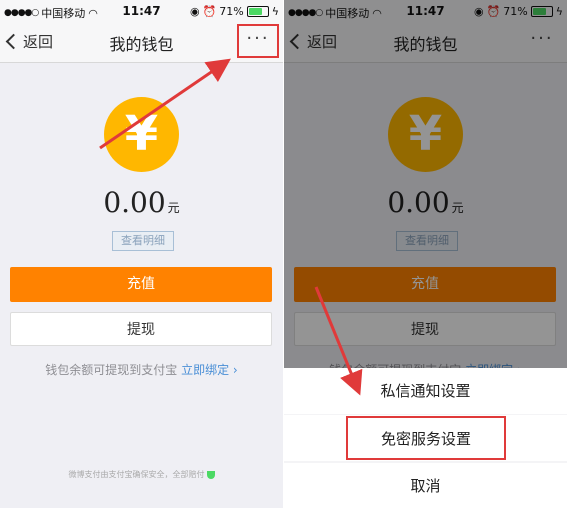  What do you see at coordinates (141, 11) in the screenshot?
I see `status-bar: ●●●●○ 中国移动 ◠ 11:47 ◉ ⏰ 71% ϟ` at bounding box center [141, 11].